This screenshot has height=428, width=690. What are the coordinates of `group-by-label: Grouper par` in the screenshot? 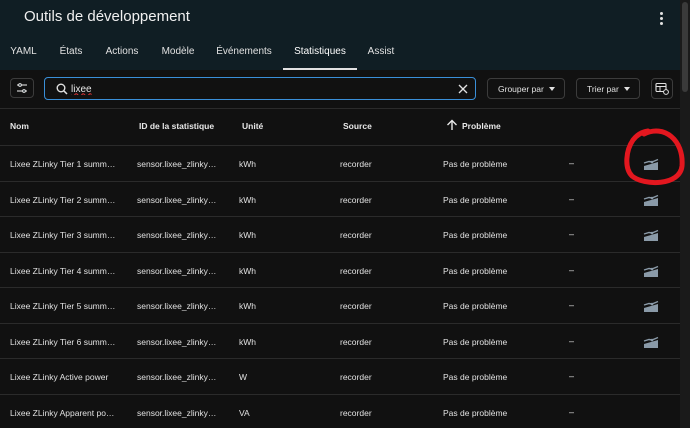 It's located at (521, 88).